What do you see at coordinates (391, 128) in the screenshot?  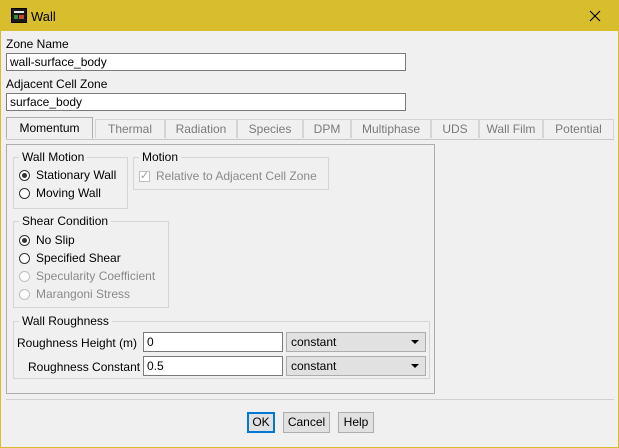 I see `tab-multiphase: Multiphase` at bounding box center [391, 128].